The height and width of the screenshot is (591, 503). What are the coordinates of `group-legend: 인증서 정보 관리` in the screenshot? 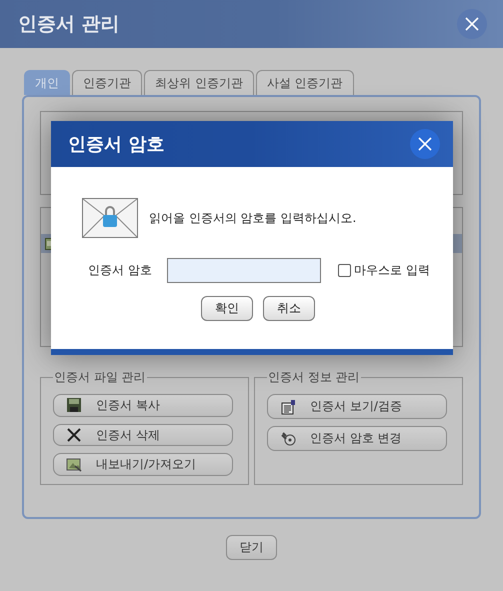 It's located at (314, 377).